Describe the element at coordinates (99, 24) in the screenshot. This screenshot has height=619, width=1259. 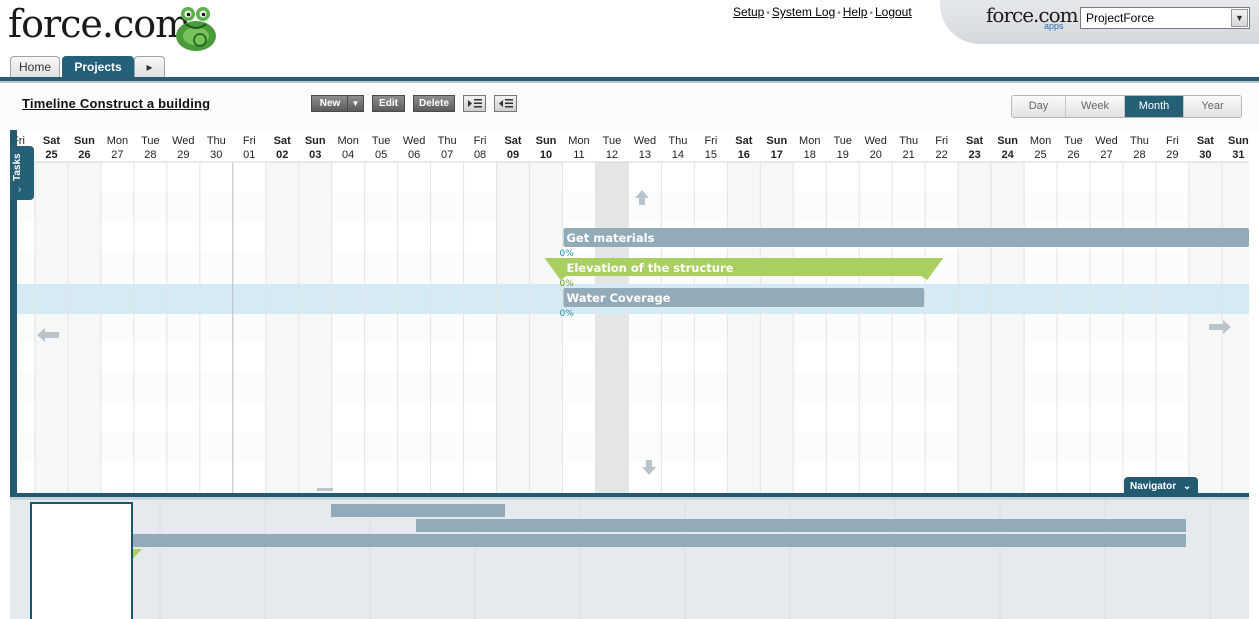
I see `force-logo: force.com` at that location.